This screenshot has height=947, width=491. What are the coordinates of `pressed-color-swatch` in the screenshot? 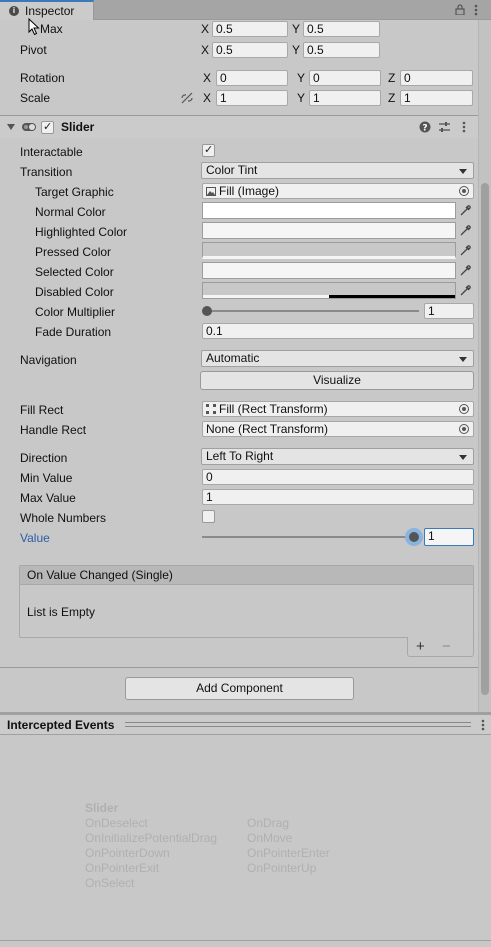 It's located at (329, 250).